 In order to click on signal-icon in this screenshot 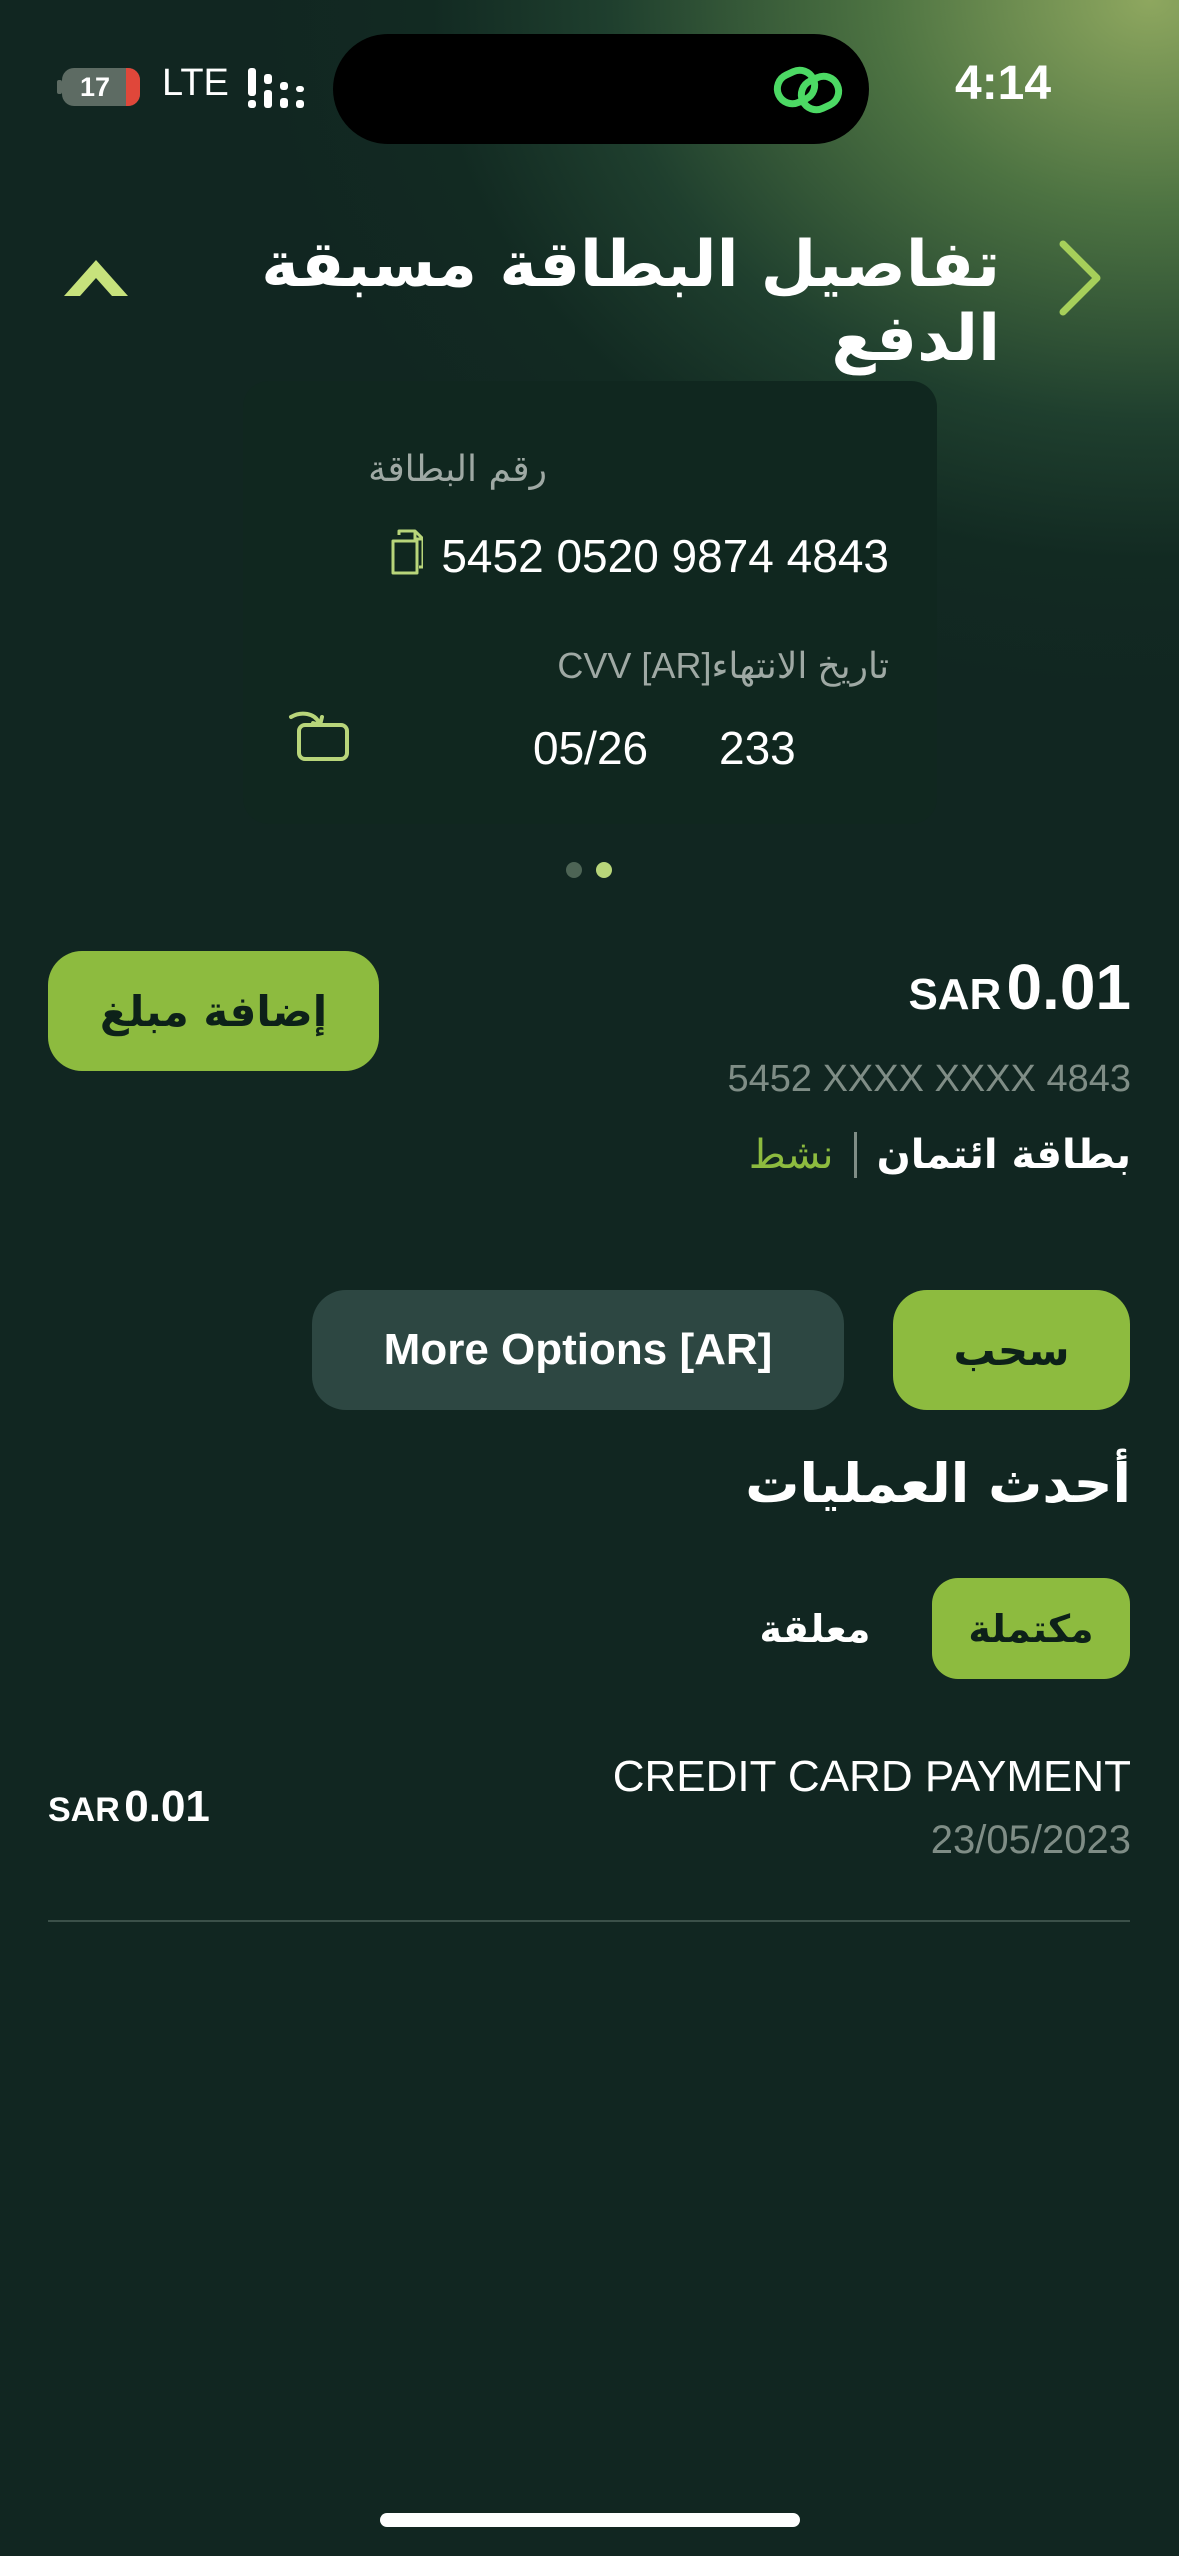, I will do `click(276, 88)`.